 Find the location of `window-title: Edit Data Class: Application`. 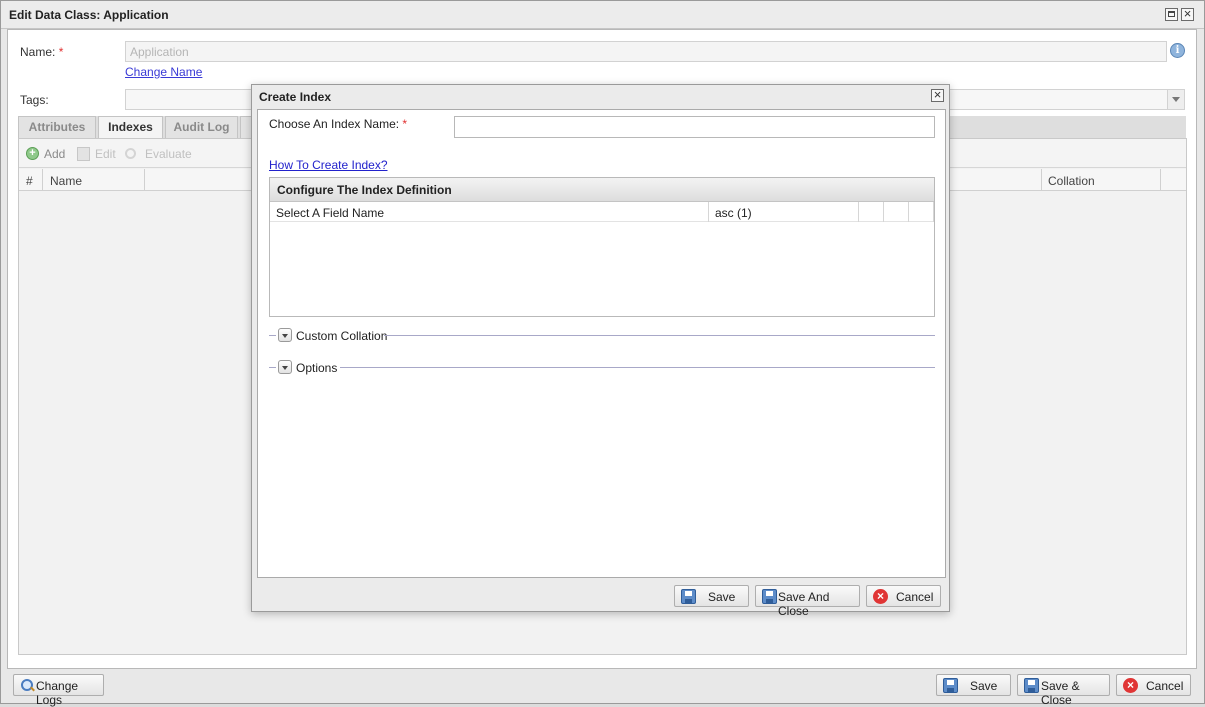

window-title: Edit Data Class: Application is located at coordinates (89, 15).